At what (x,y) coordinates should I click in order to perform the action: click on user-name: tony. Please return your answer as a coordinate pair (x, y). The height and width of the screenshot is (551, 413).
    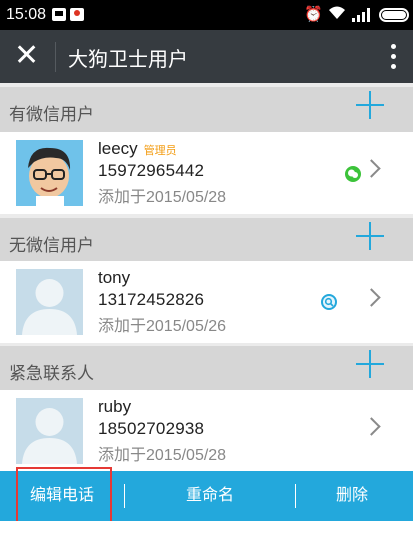
    Looking at the image, I should click on (114, 278).